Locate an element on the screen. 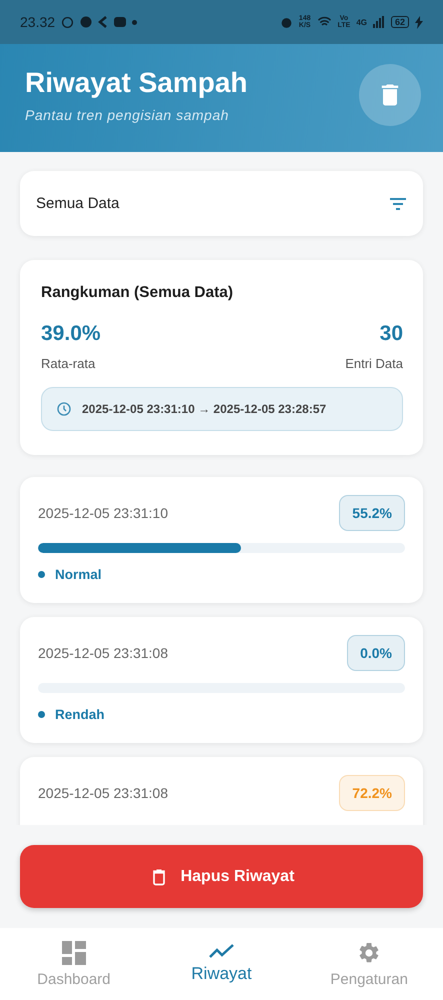  page-subtitle: Pantau tren pengisian sampah is located at coordinates (127, 115).